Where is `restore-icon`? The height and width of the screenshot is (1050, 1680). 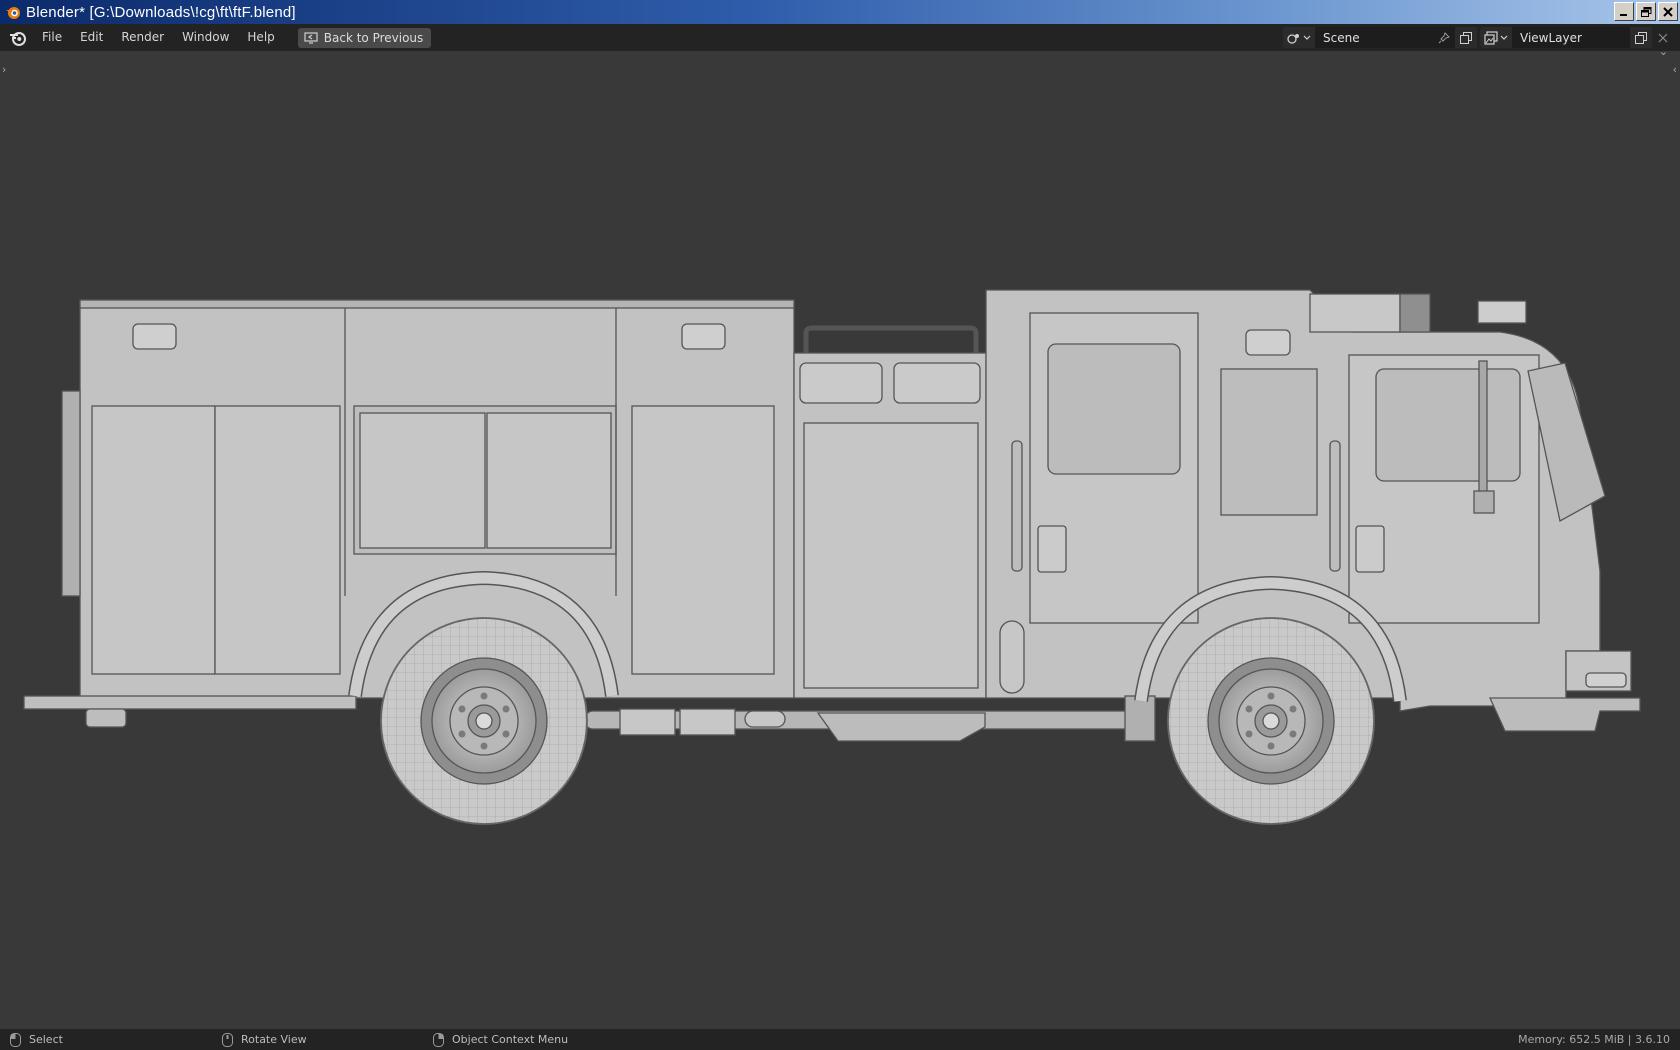 restore-icon is located at coordinates (1645, 11).